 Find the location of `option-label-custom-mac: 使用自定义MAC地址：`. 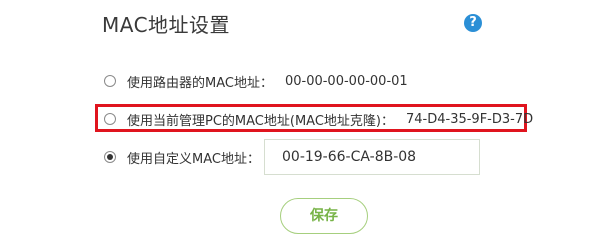

option-label-custom-mac: 使用自定义MAC地址： is located at coordinates (193, 159).